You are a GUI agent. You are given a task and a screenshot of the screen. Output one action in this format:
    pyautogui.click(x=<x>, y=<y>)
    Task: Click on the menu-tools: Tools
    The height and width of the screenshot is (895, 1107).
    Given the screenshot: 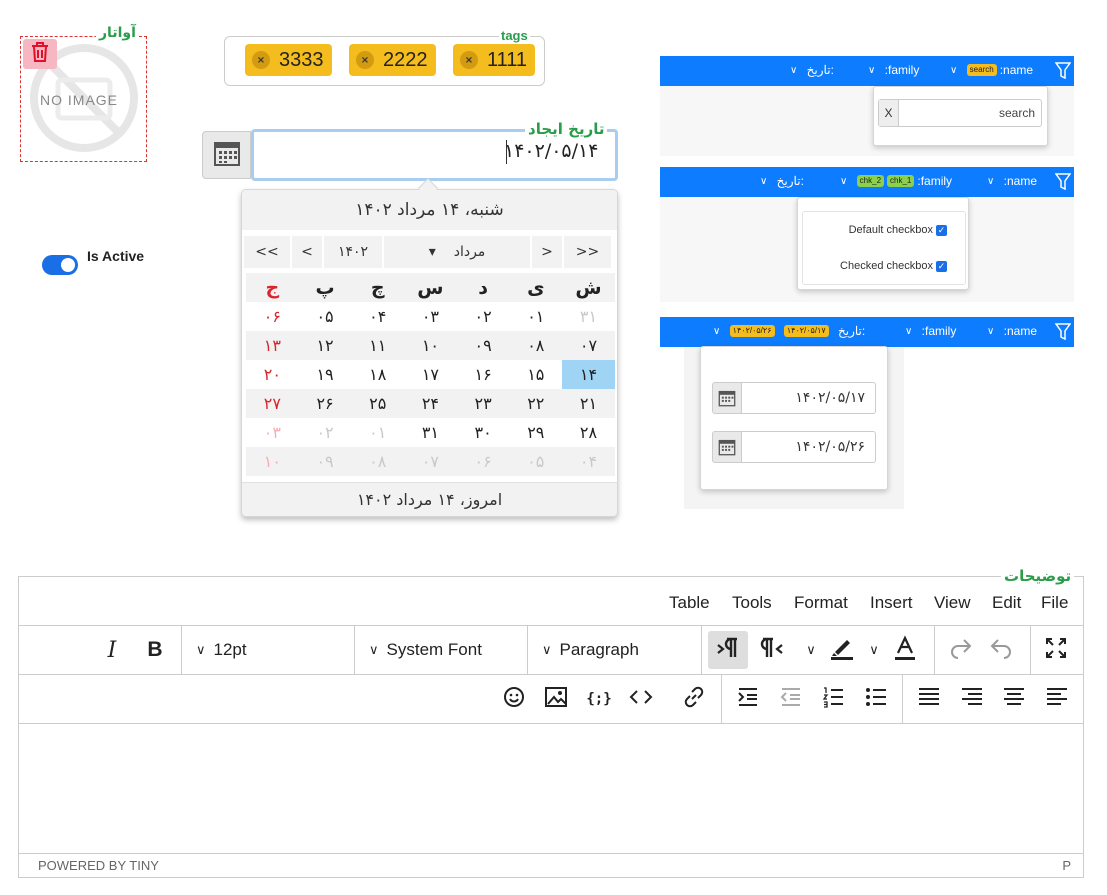 What is the action you would take?
    pyautogui.click(x=752, y=603)
    